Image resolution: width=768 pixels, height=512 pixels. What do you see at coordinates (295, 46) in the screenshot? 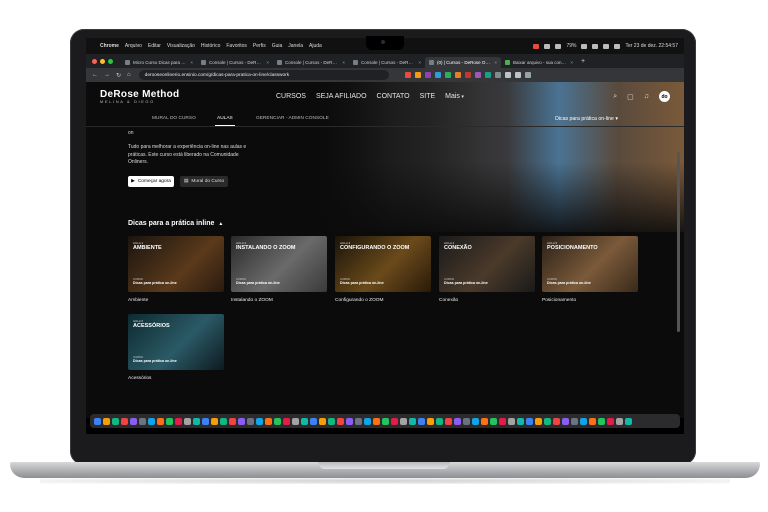
I see `menu-item-janela: Janela` at bounding box center [295, 46].